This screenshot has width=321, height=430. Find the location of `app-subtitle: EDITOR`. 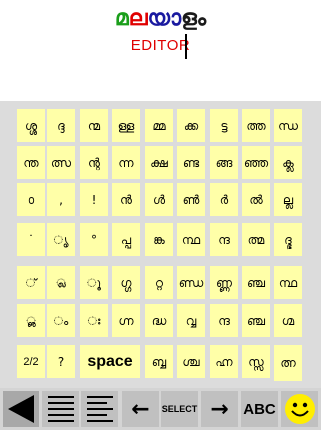

app-subtitle: EDITOR is located at coordinates (160, 45).